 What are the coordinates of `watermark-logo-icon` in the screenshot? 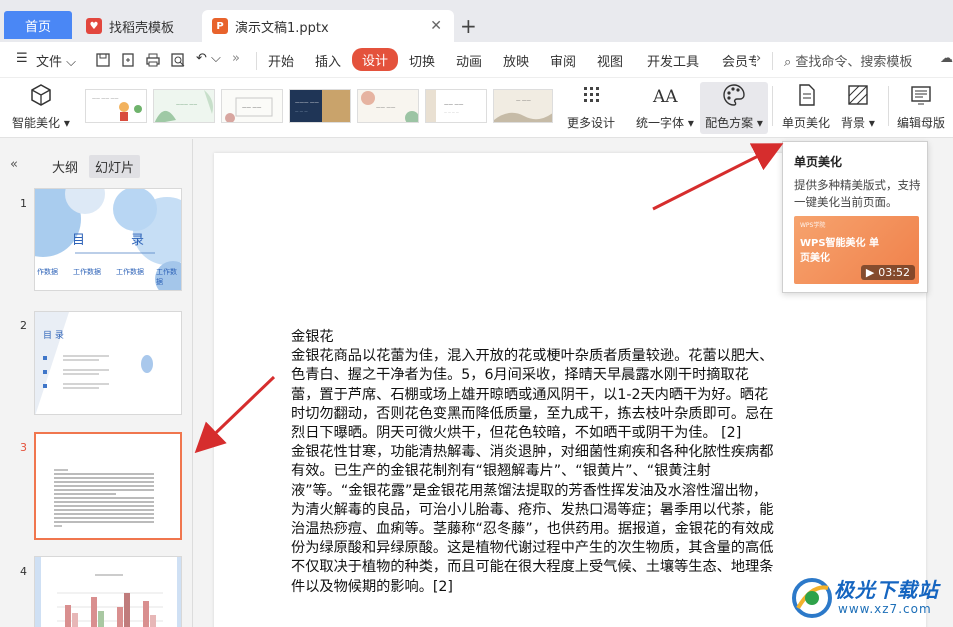 It's located at (812, 598).